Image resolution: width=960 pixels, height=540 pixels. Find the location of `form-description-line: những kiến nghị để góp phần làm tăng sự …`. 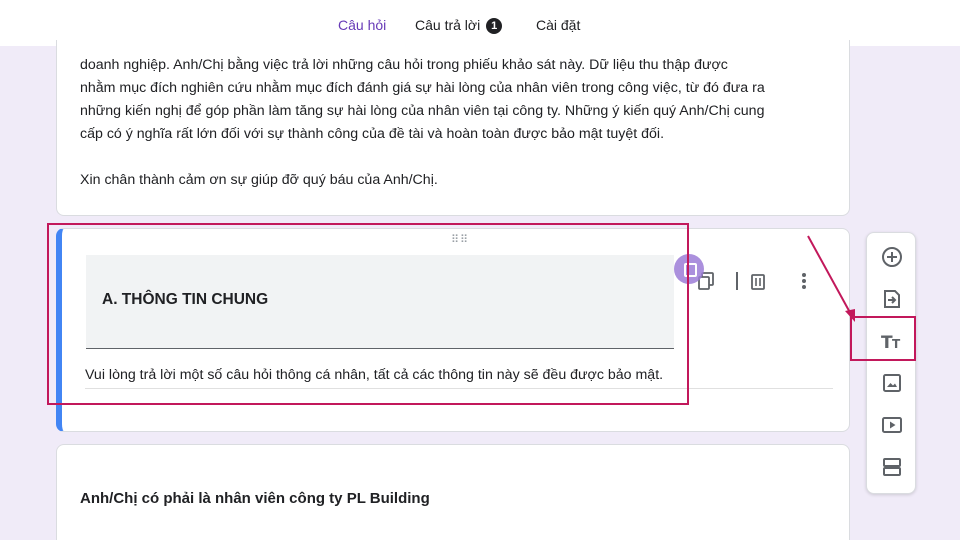

form-description-line: những kiến nghị để góp phần làm tăng sự … is located at coordinates (422, 111).